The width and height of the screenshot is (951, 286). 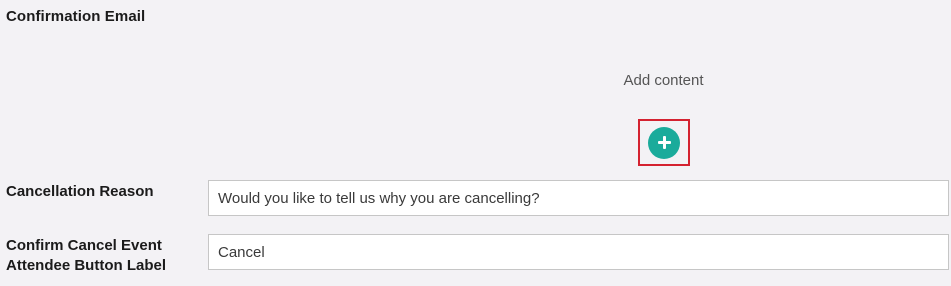 What do you see at coordinates (76, 16) in the screenshot?
I see `confirmation-email-title: Confirmation Email` at bounding box center [76, 16].